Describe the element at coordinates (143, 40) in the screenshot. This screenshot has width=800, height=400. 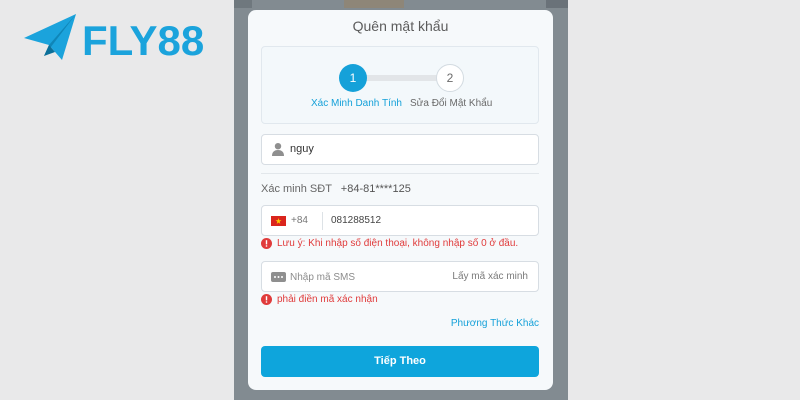
I see `brand-name: FLY88` at that location.